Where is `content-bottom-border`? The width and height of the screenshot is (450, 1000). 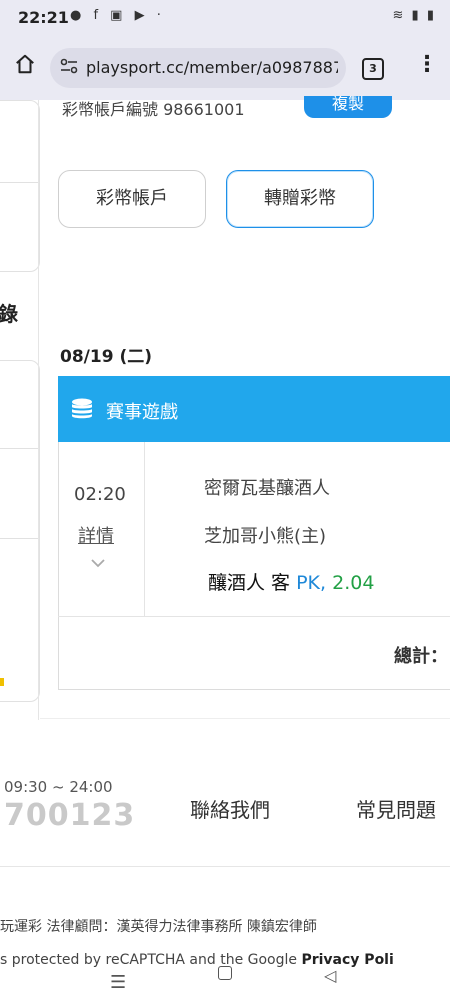 content-bottom-border is located at coordinates (245, 718).